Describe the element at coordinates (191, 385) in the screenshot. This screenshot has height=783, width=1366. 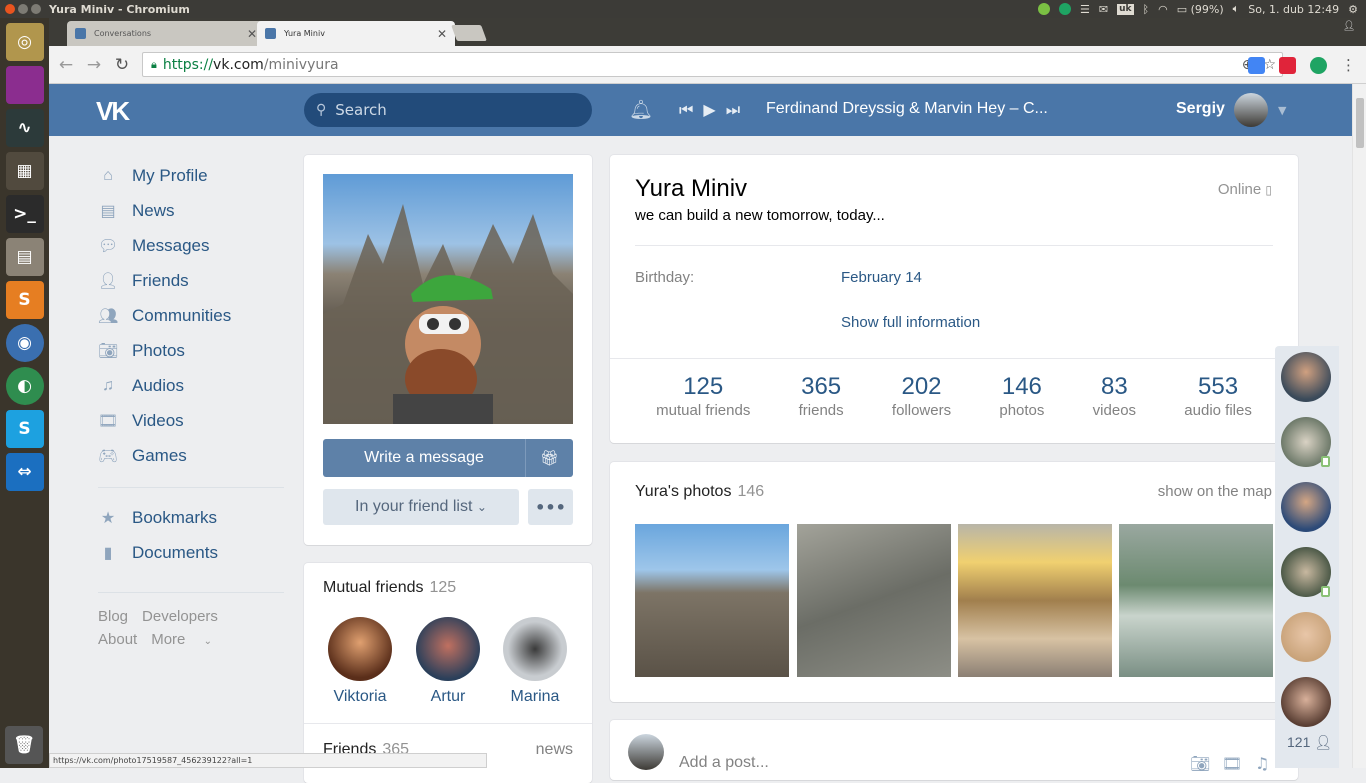
I see `nav-item-audios: ♫ Audios` at that location.